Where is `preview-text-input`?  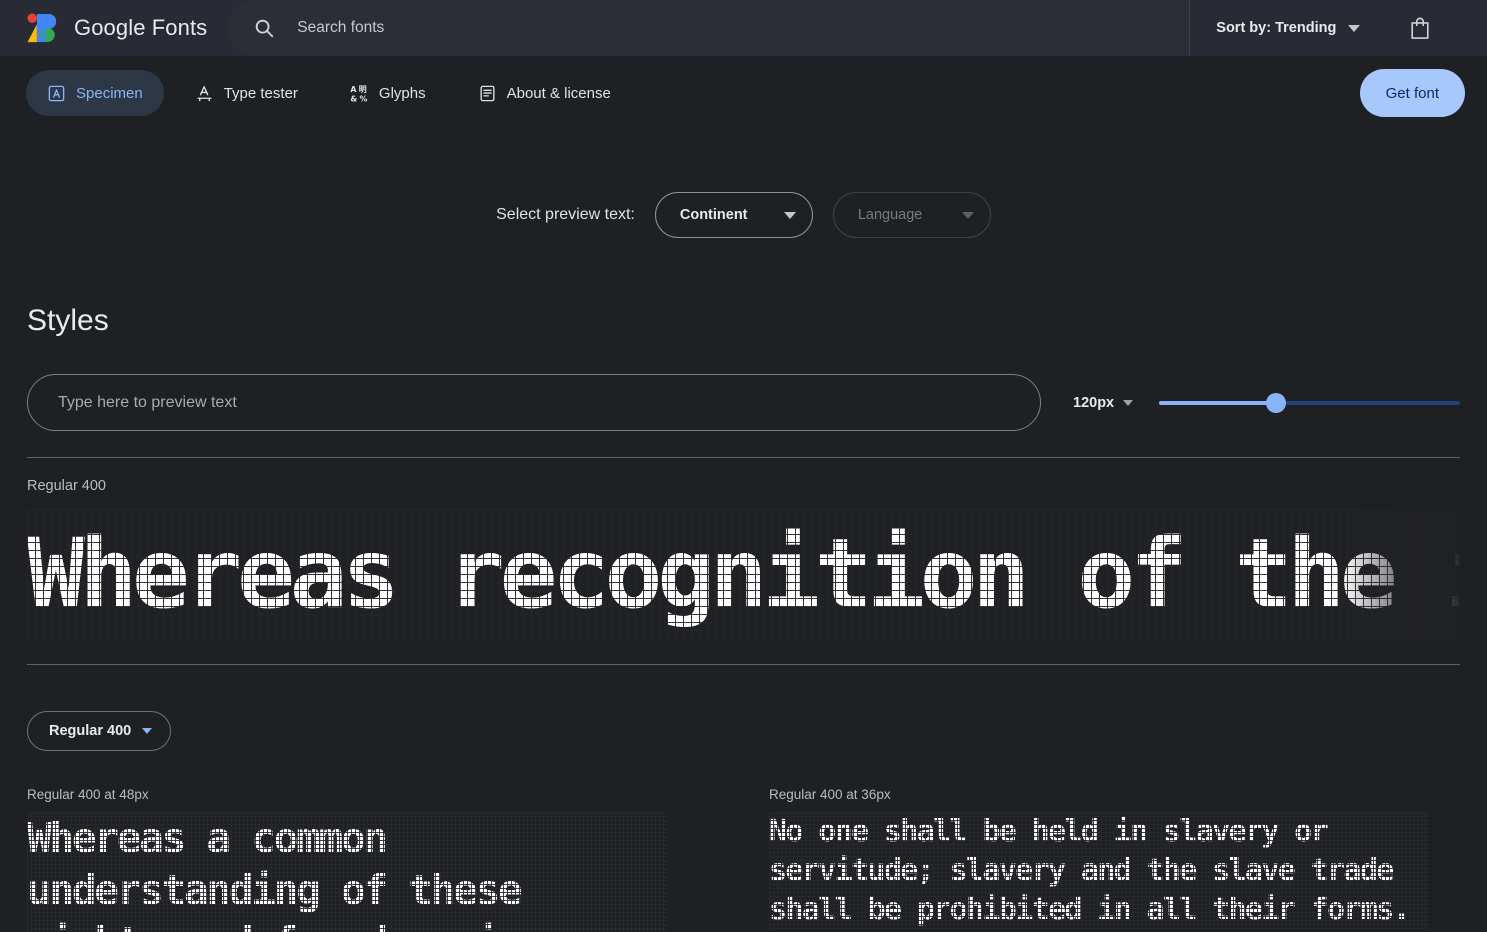 preview-text-input is located at coordinates (534, 402).